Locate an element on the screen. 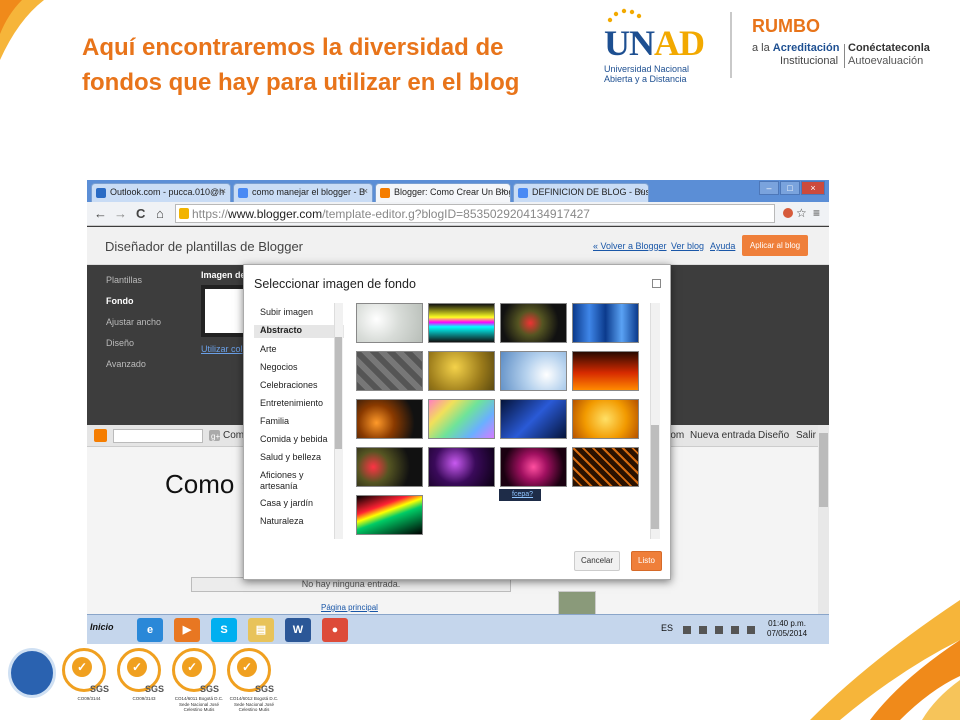  category-item-subir-imagen: Subir imagen is located at coordinates (299, 312).